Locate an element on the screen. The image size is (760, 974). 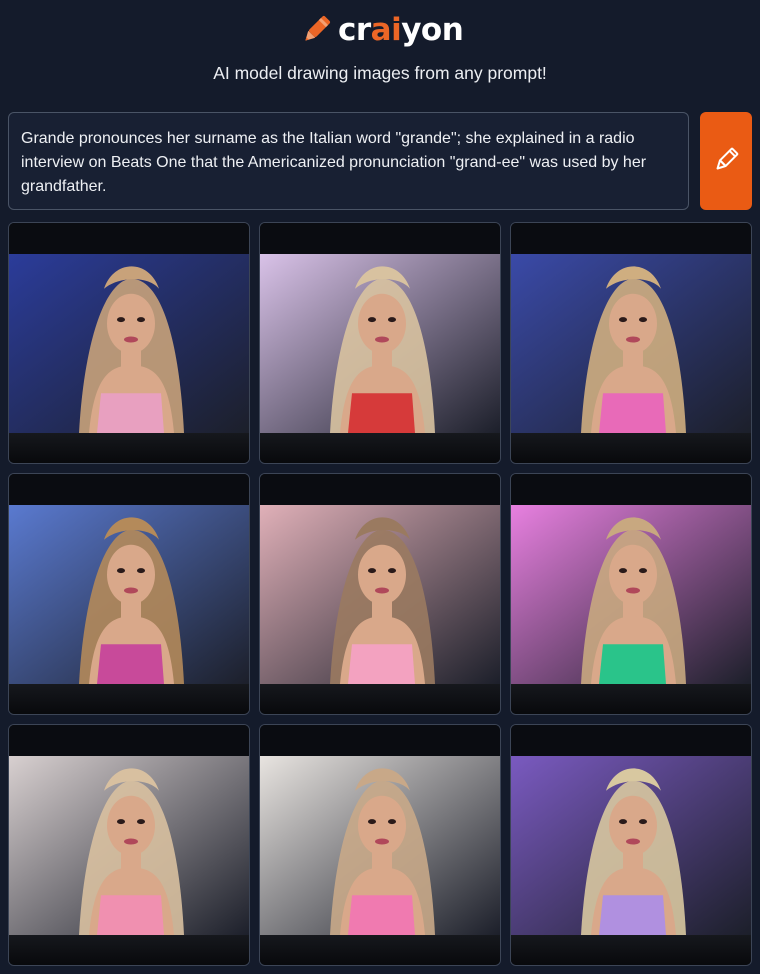
pencil-icon is located at coordinates (726, 161).